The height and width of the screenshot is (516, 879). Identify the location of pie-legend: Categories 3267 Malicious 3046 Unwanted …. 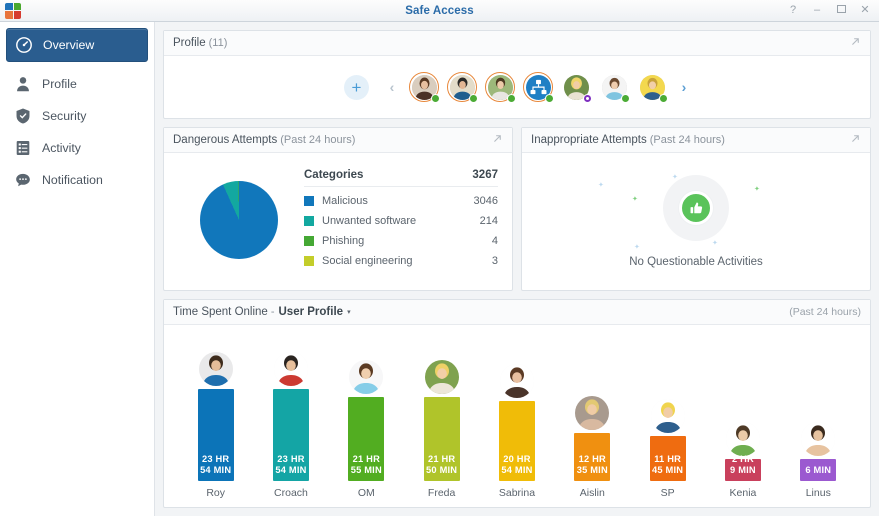
(403, 219).